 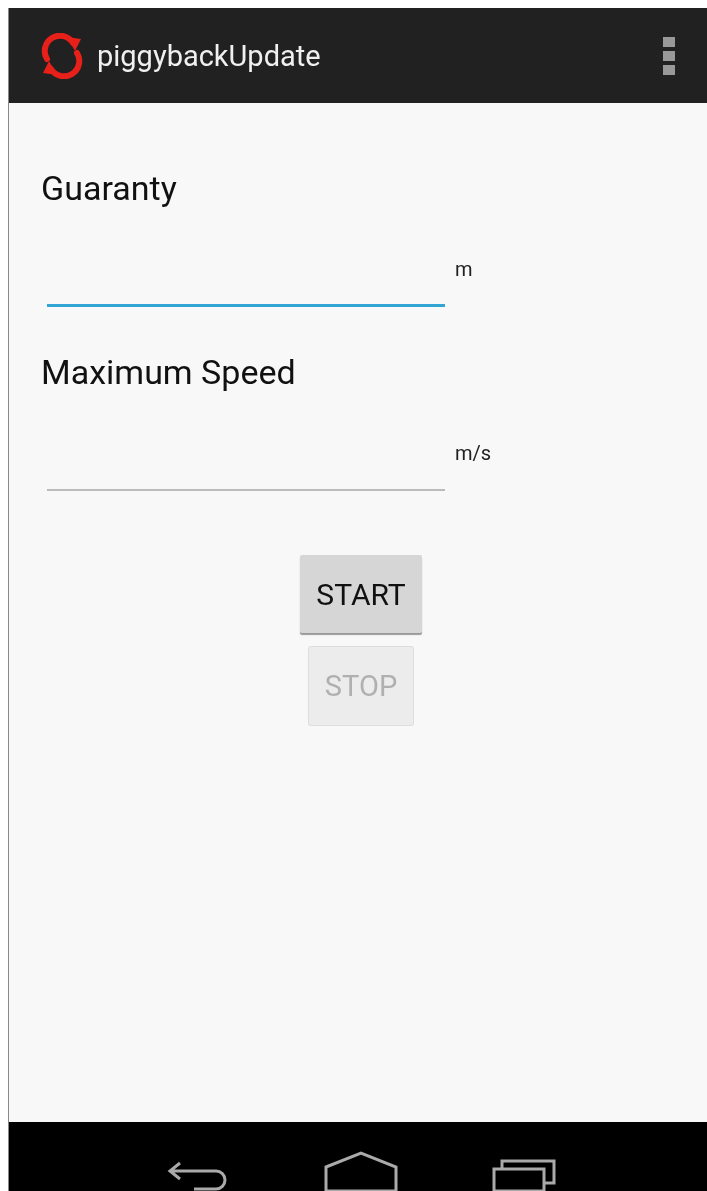 What do you see at coordinates (464, 269) in the screenshot?
I see `unit-label: m` at bounding box center [464, 269].